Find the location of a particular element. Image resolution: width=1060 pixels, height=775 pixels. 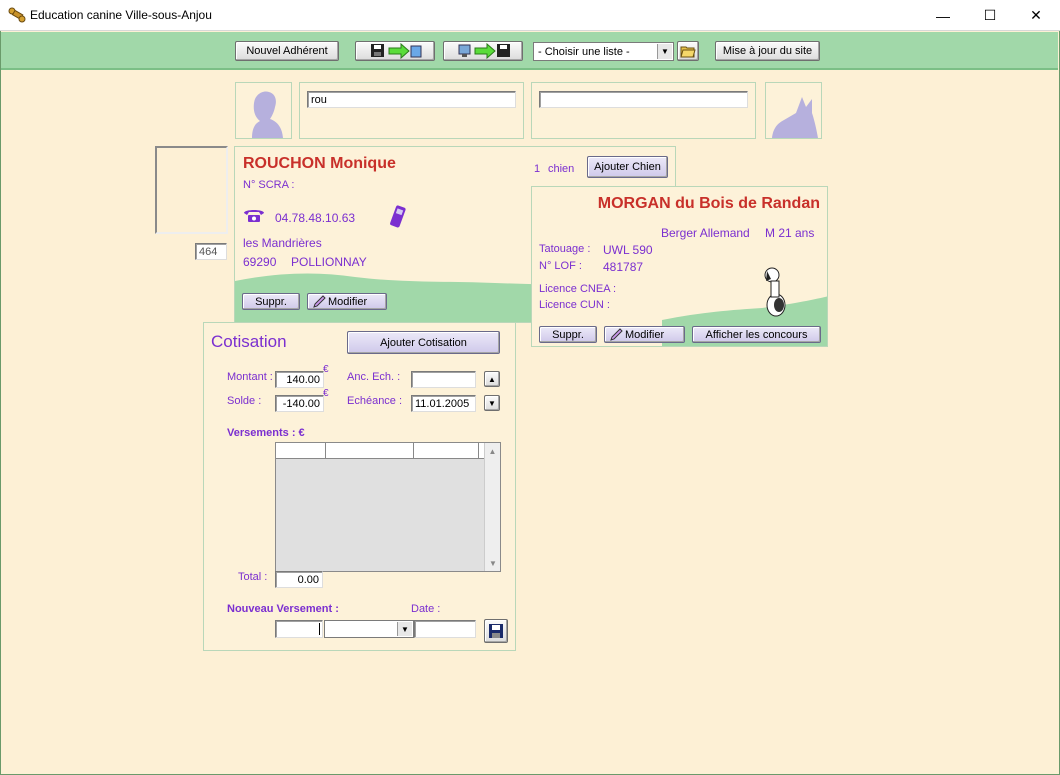

network-export-button is located at coordinates (483, 51).